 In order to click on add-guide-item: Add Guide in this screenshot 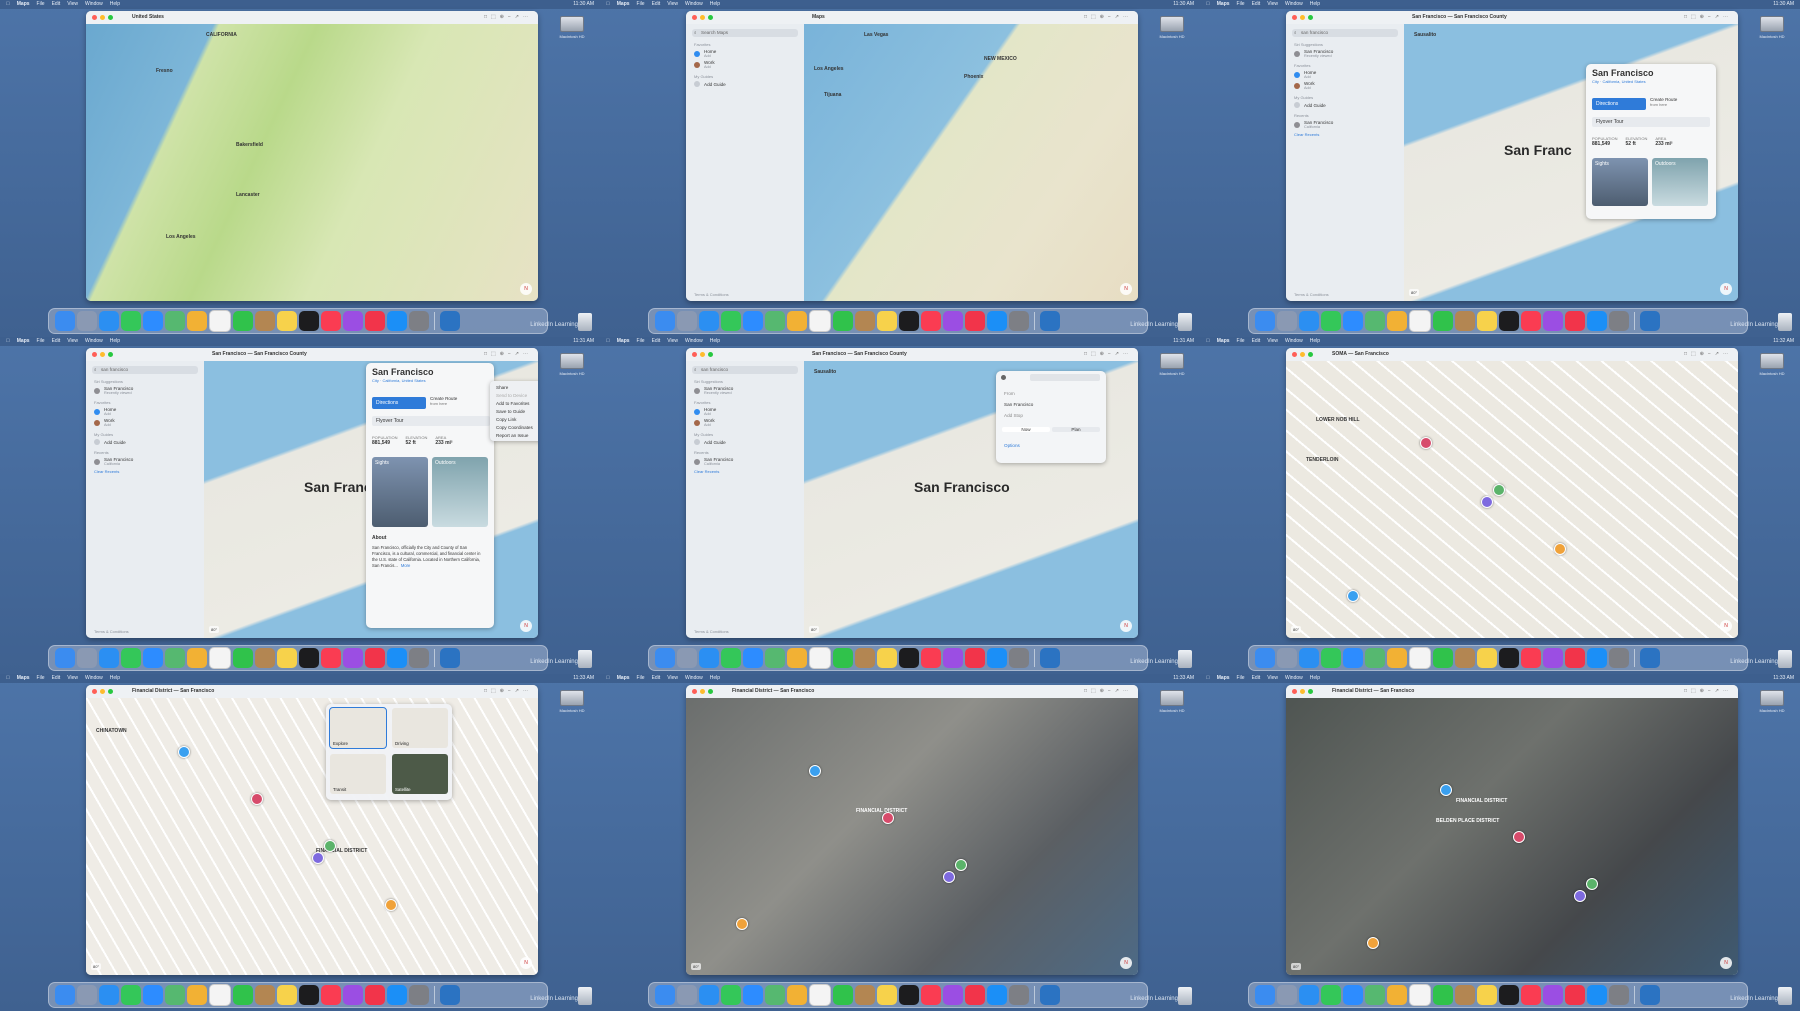, I will do `click(1345, 105)`.